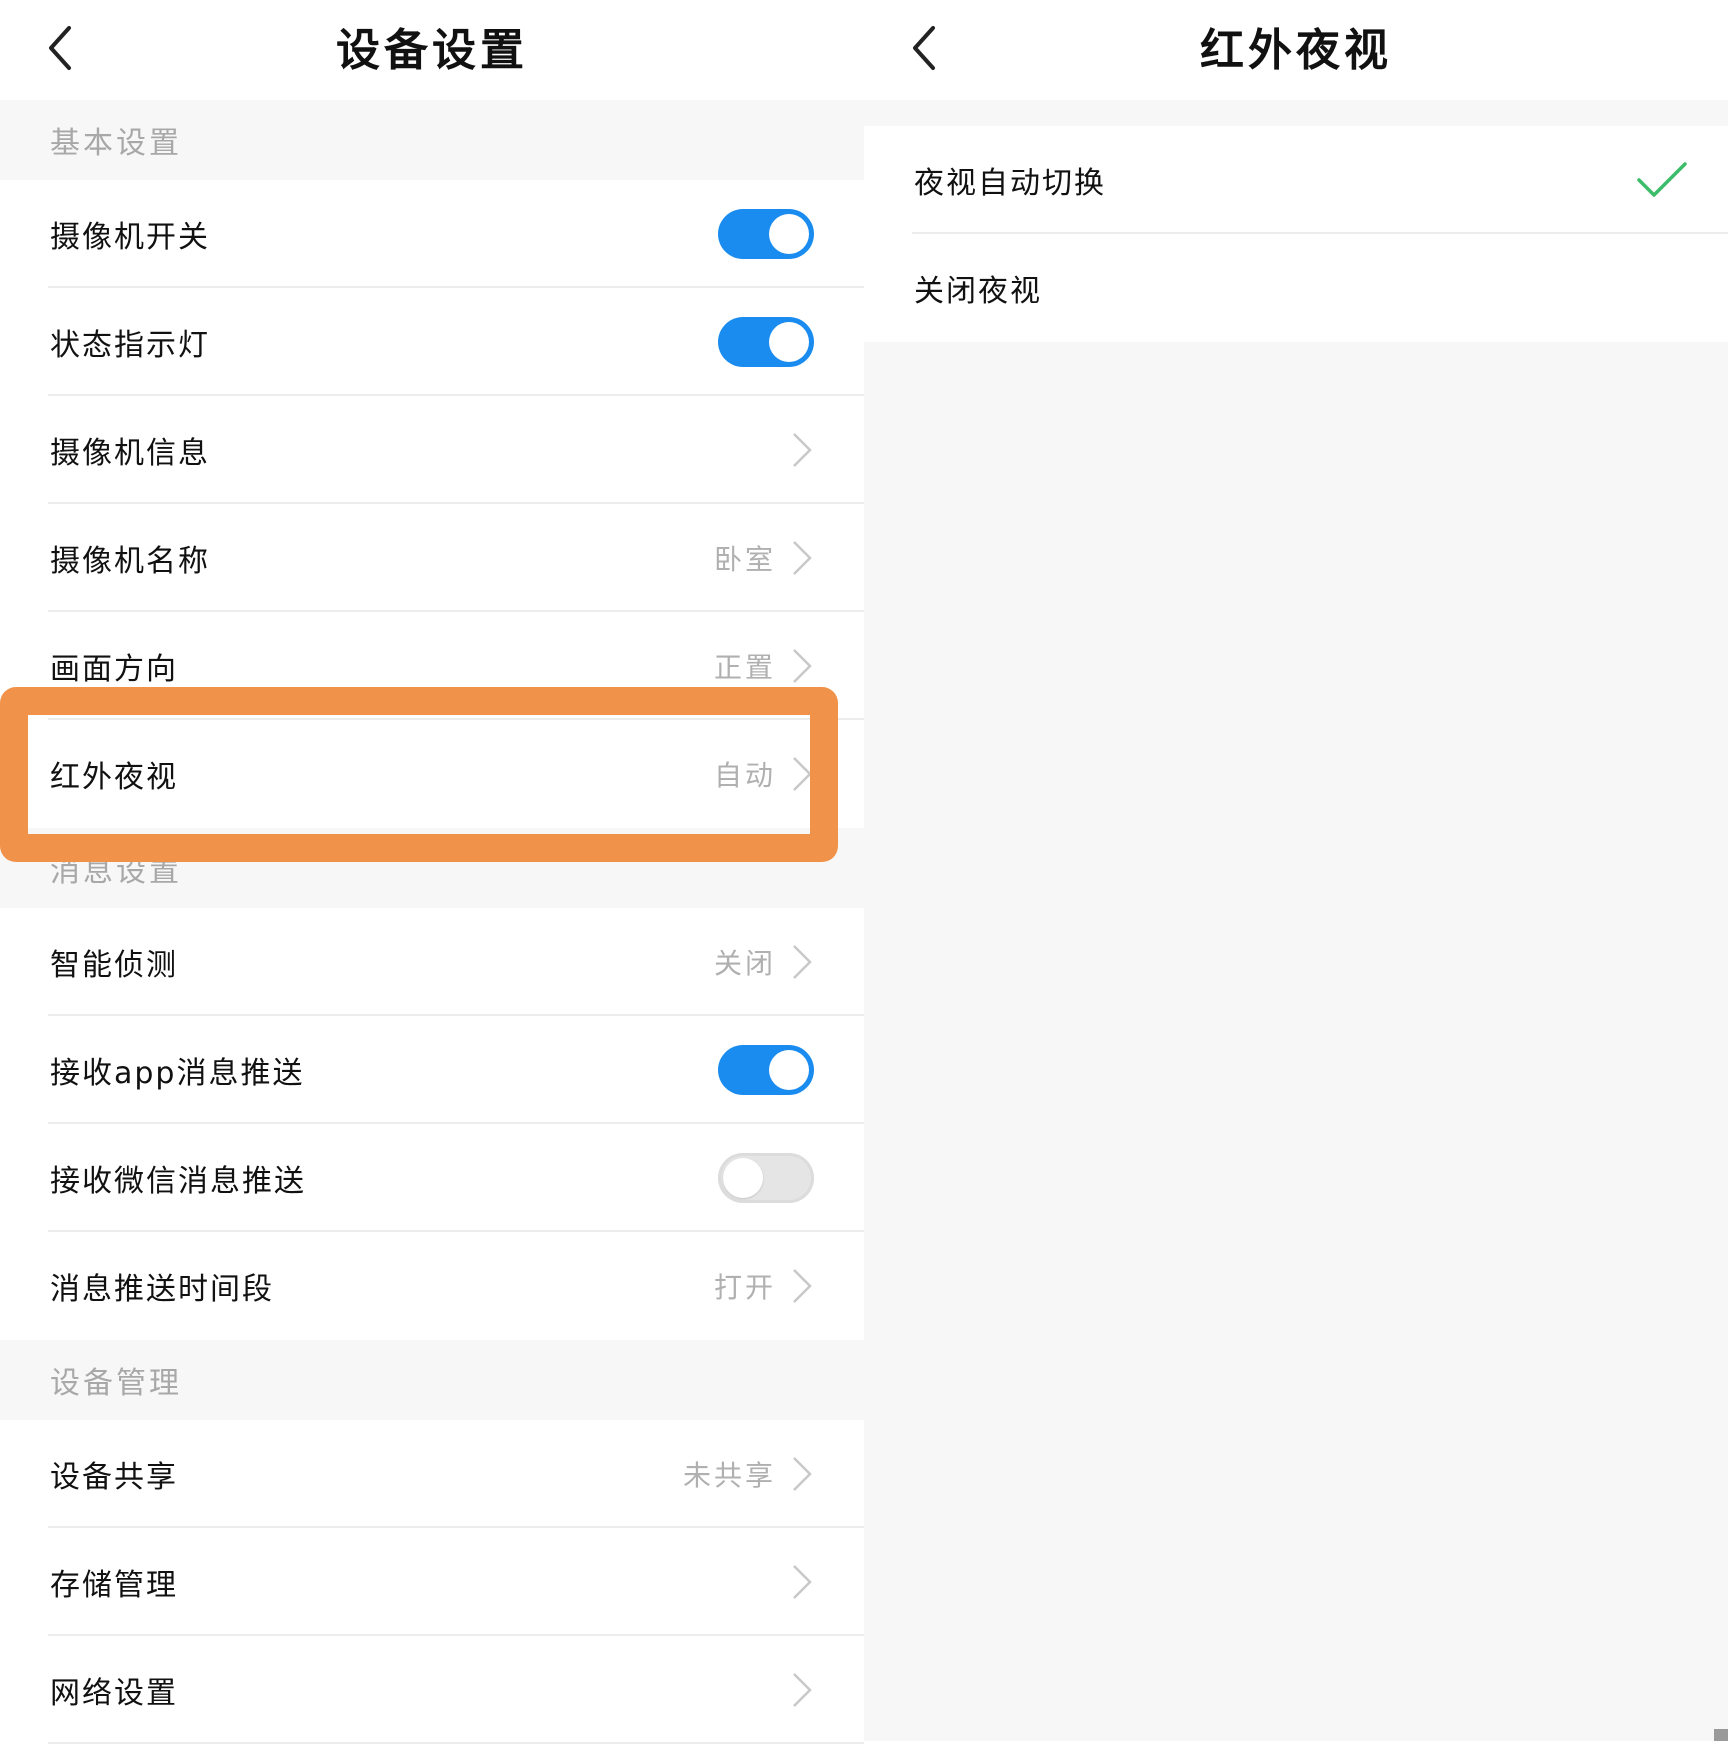 The width and height of the screenshot is (1728, 1744). What do you see at coordinates (432, 450) in the screenshot?
I see `row-camera-info: 摄像机信息` at bounding box center [432, 450].